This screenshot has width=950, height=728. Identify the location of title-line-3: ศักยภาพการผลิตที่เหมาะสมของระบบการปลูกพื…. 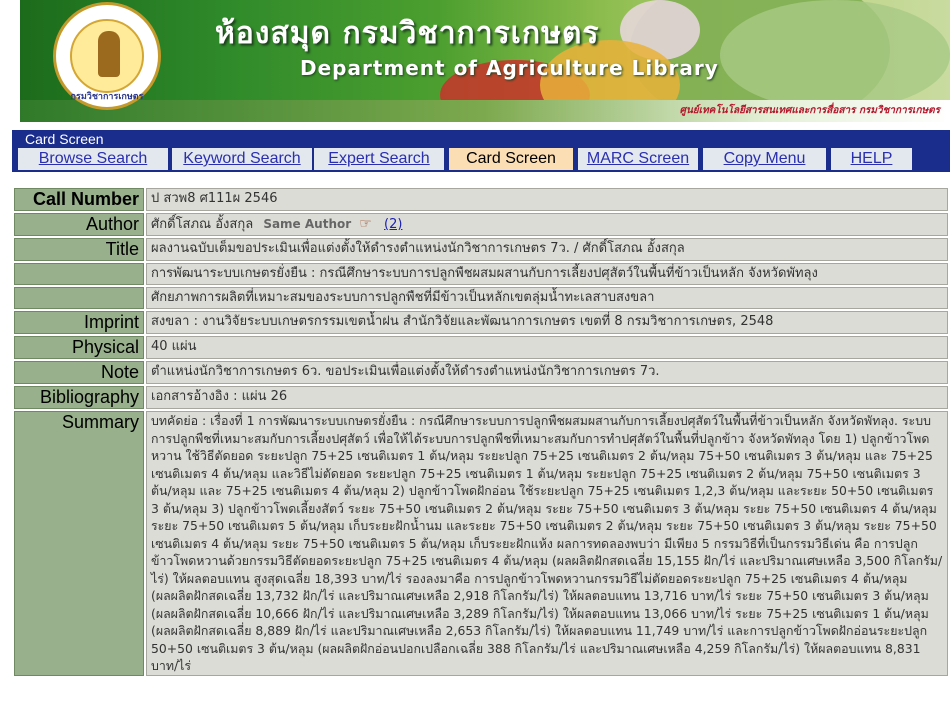
(547, 298).